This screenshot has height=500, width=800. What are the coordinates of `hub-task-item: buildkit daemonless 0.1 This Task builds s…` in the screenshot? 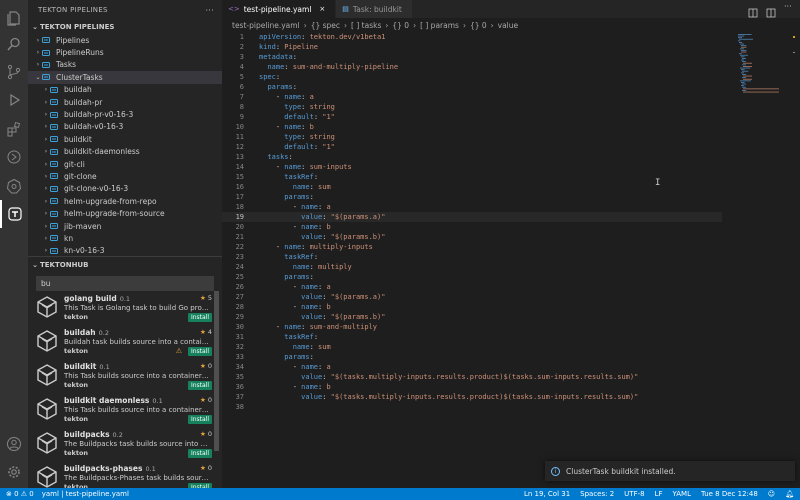 It's located at (125, 410).